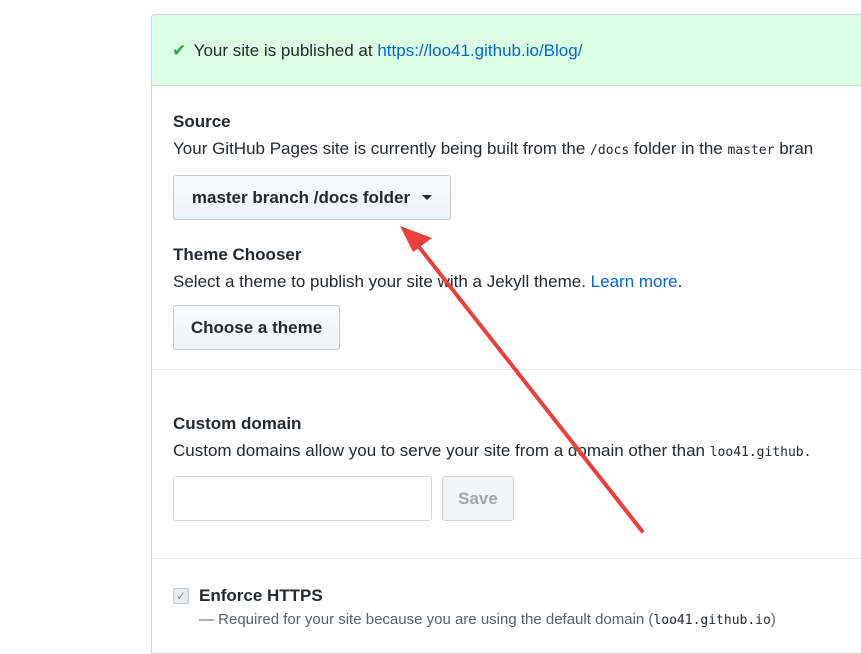  I want to click on enforce-https-checkbox: ✓, so click(181, 596).